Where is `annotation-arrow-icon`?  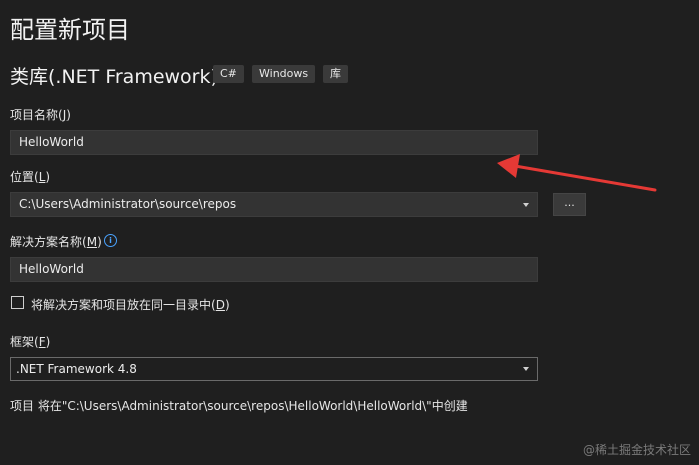 annotation-arrow-icon is located at coordinates (577, 173).